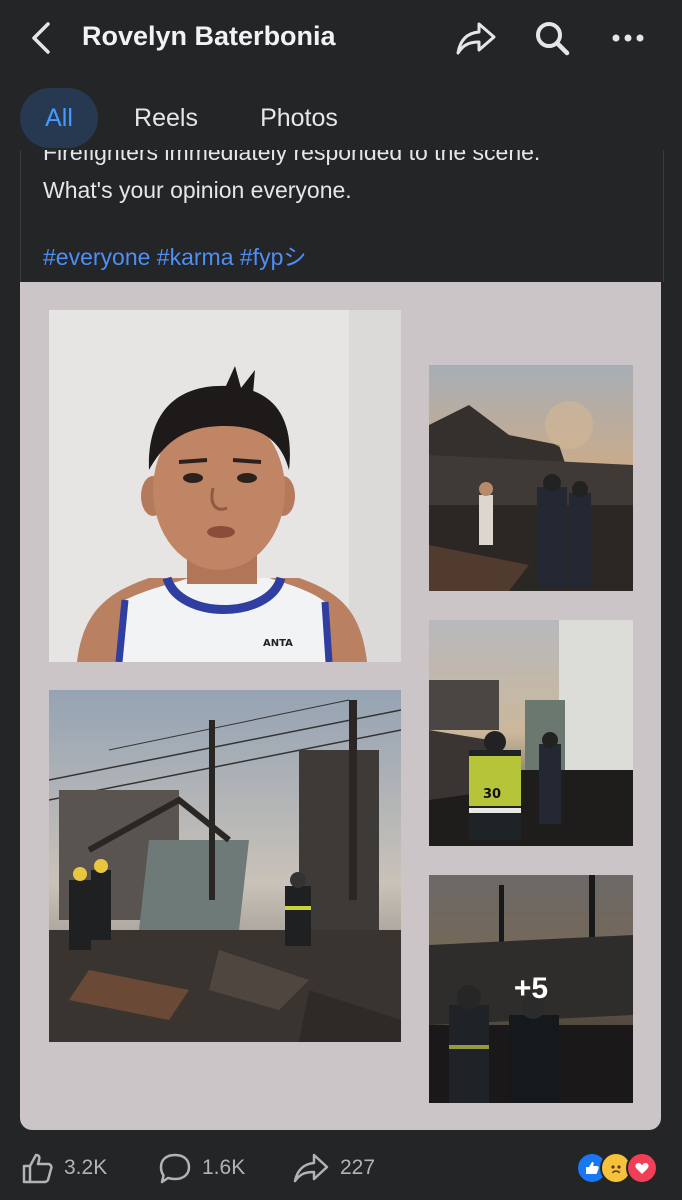 The width and height of the screenshot is (682, 1200). Describe the element at coordinates (492, 794) in the screenshot. I see `jersey-number: 30` at that location.